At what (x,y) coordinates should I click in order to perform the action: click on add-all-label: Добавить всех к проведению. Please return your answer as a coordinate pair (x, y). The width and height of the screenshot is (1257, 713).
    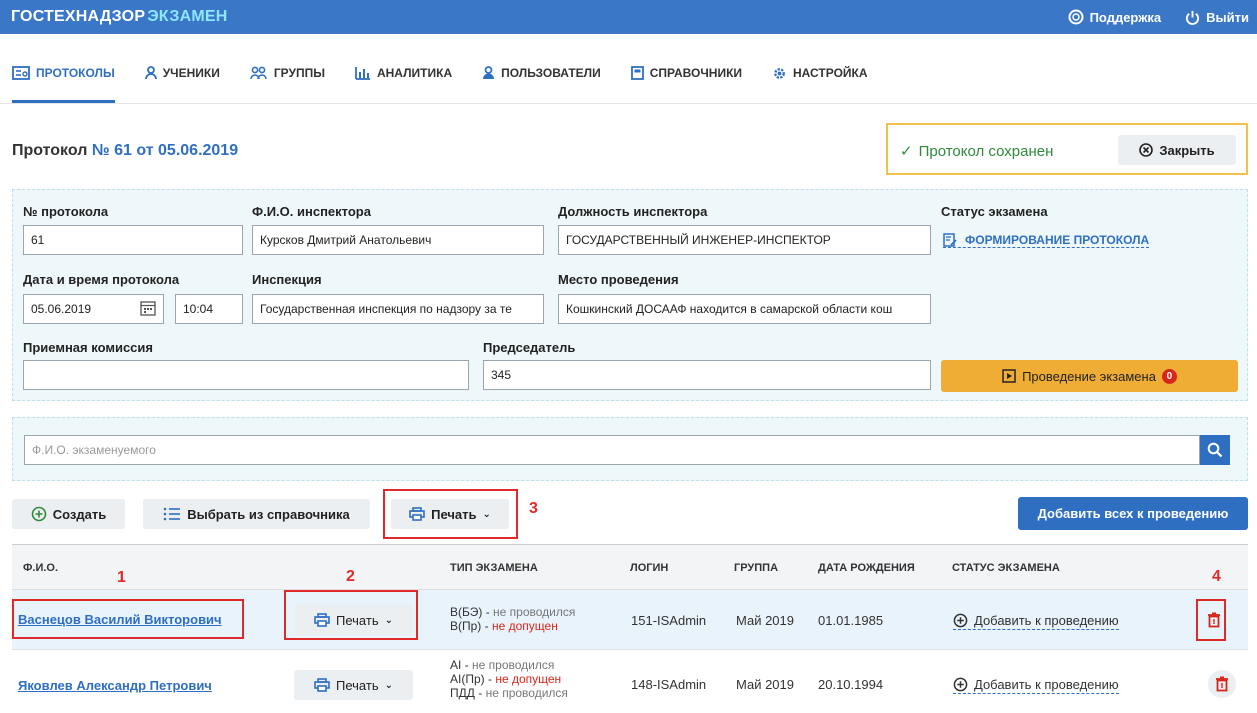
    Looking at the image, I should click on (1133, 513).